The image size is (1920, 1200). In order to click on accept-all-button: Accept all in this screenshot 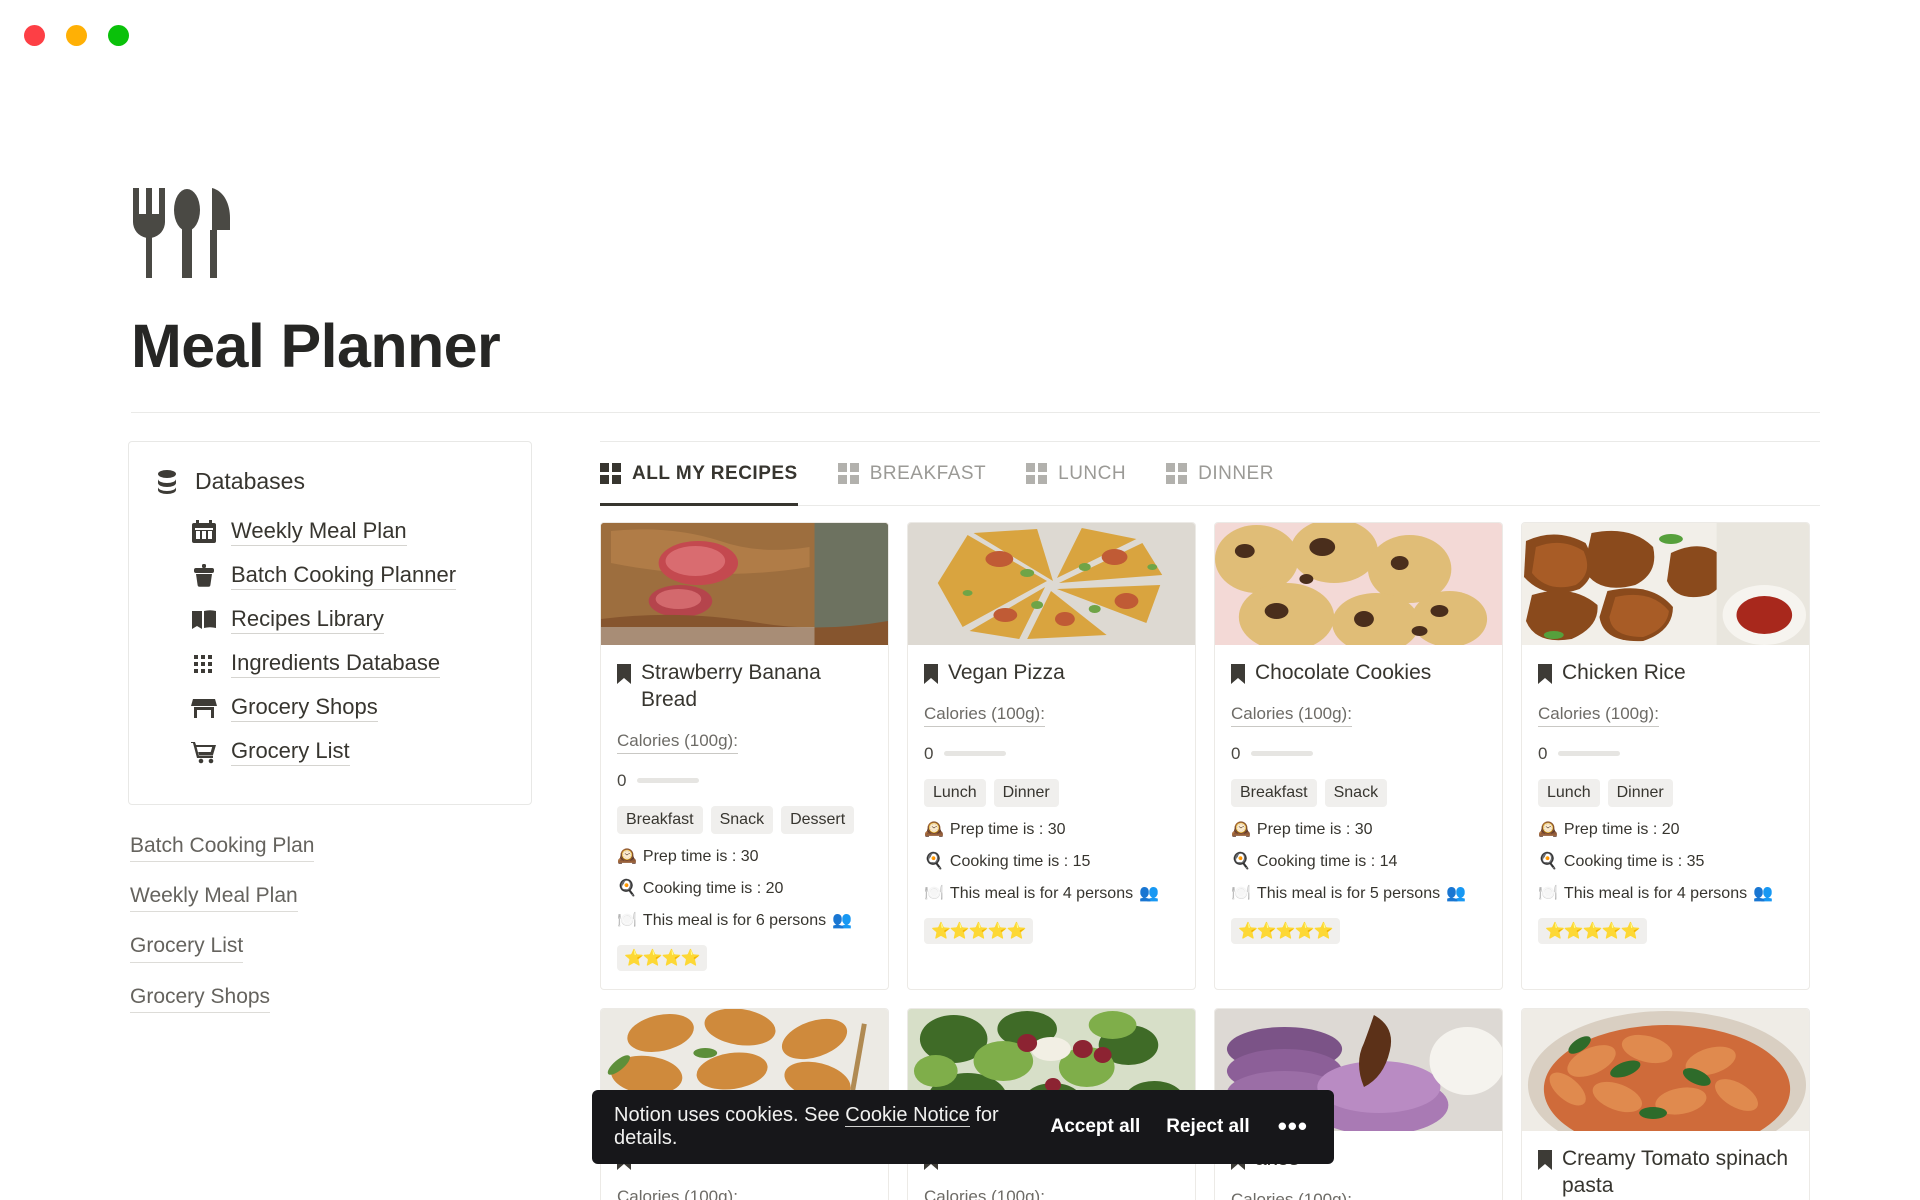, I will do `click(1095, 1127)`.